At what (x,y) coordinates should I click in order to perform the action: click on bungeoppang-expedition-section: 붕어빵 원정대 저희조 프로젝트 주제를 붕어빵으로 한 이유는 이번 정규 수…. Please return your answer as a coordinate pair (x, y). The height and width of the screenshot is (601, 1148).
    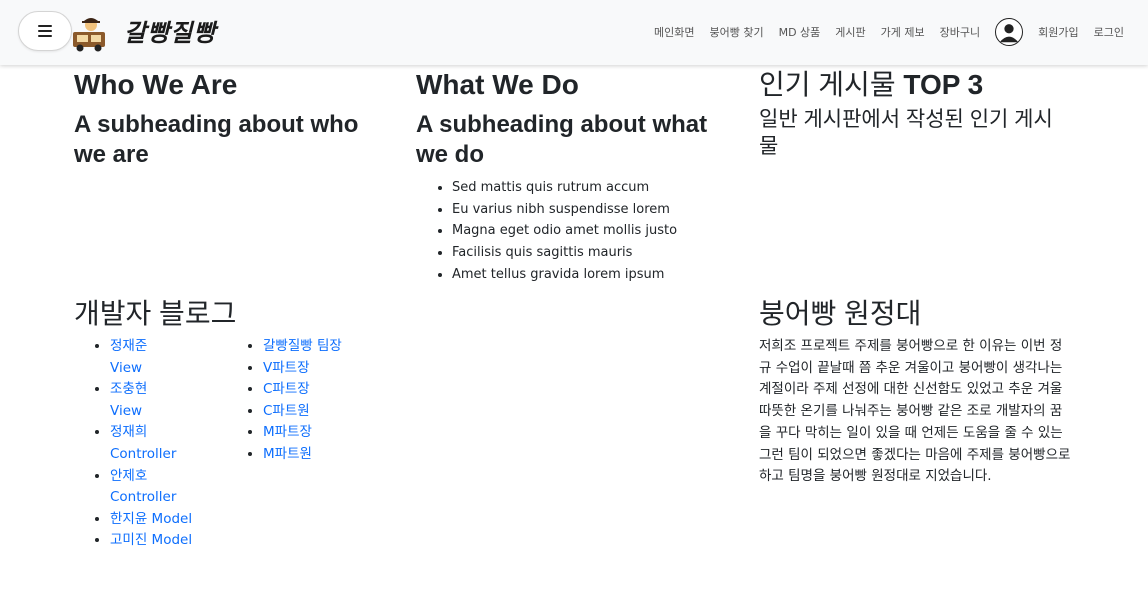
    Looking at the image, I should click on (915, 392).